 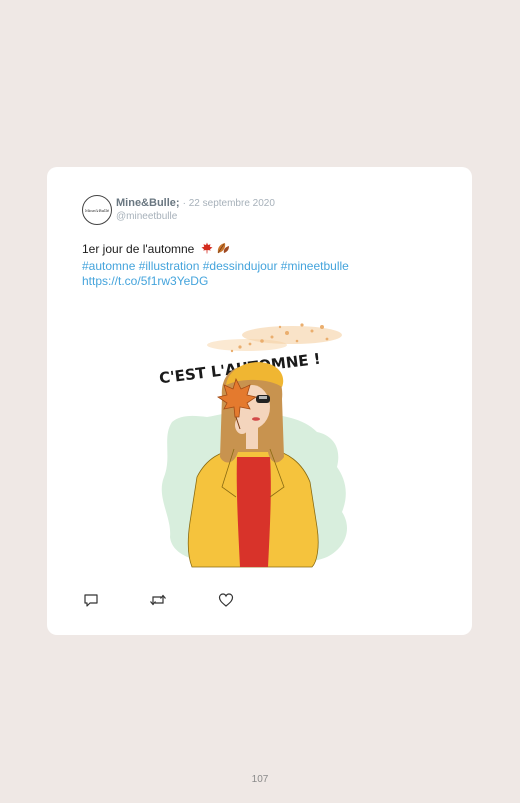 I want to click on tweet-text-line: 1er jour de l'automne, so click(x=262, y=250).